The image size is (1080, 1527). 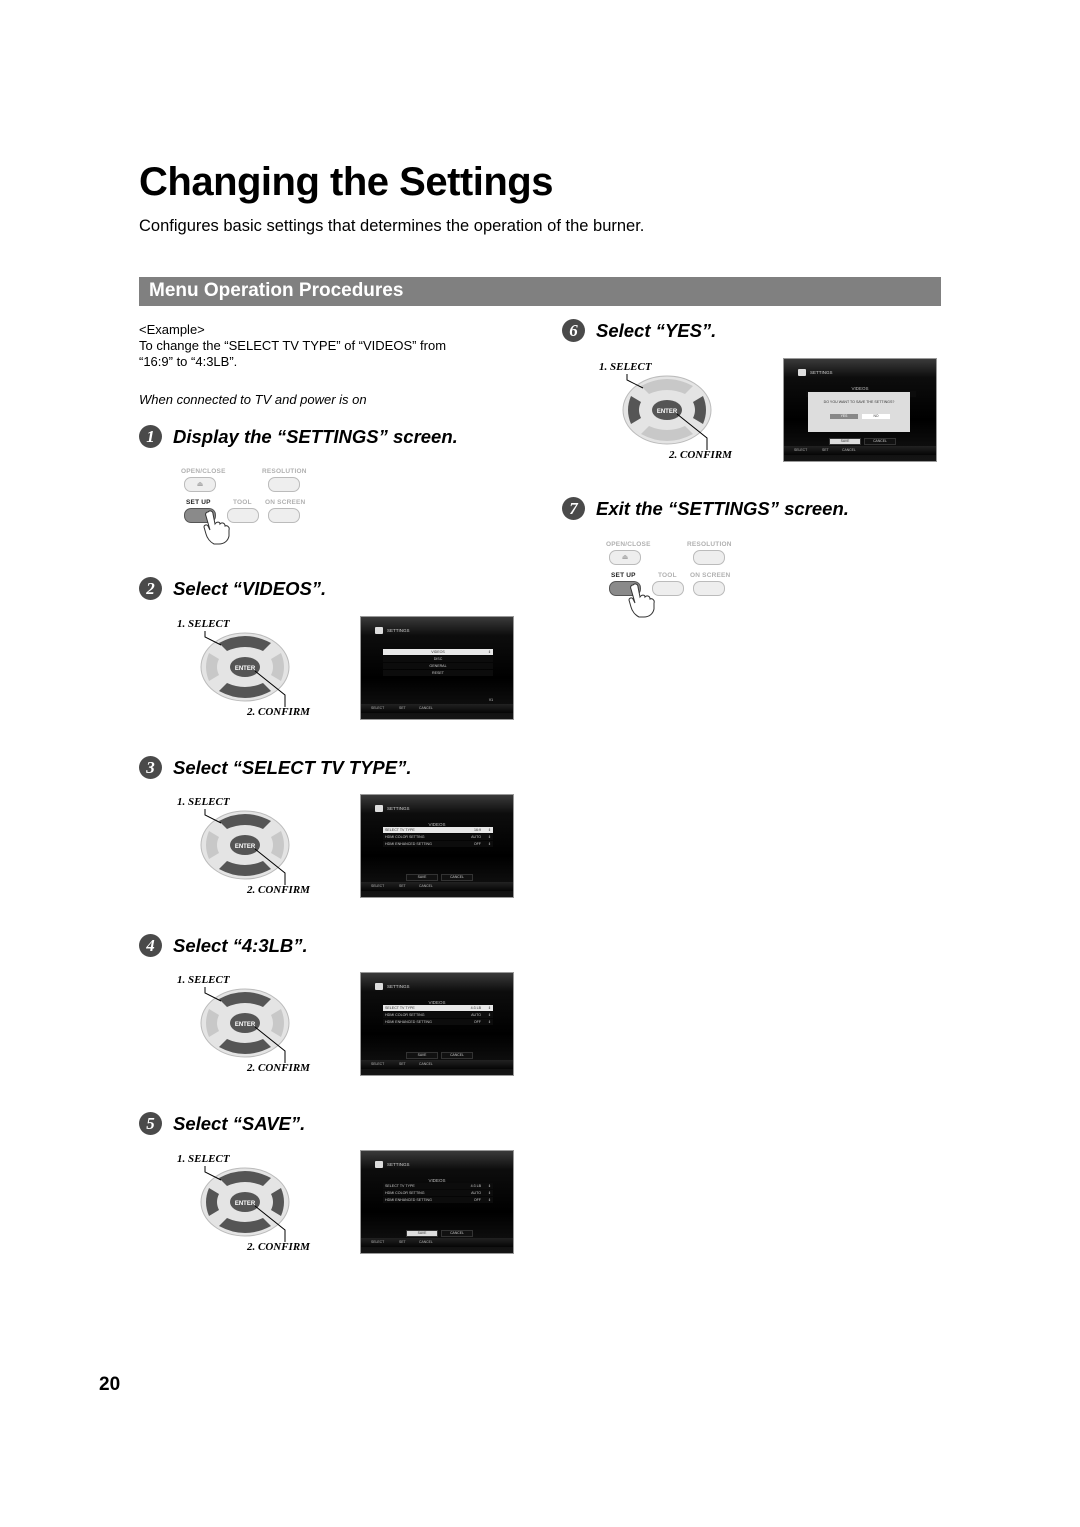 What do you see at coordinates (438, 659) in the screenshot?
I see `menu-item-disc: DISC` at bounding box center [438, 659].